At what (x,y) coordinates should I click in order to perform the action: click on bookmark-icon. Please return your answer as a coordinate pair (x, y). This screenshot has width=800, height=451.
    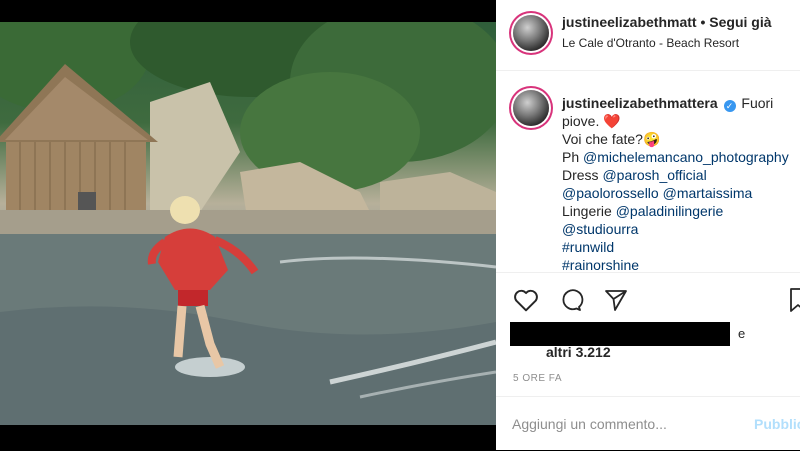
    Looking at the image, I should click on (795, 300).